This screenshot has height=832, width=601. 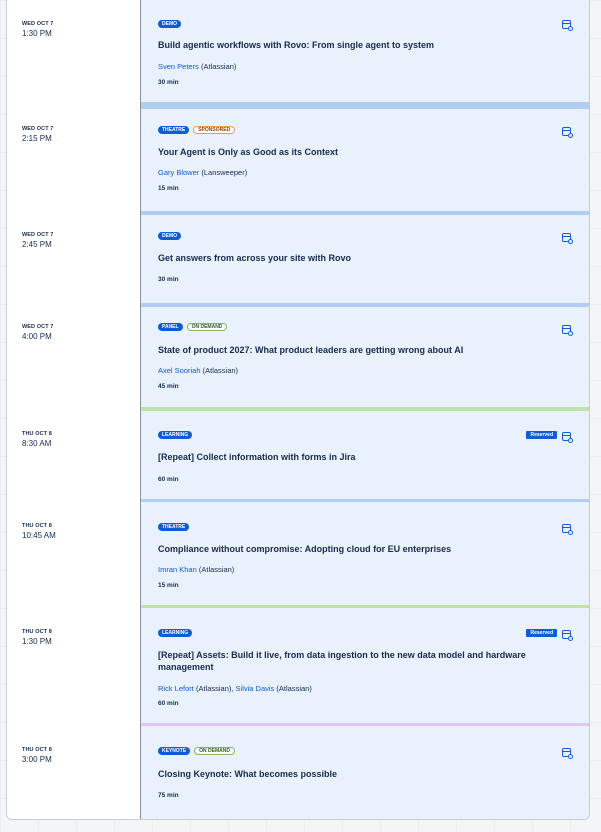 I want to click on session-time: 3:00 PM, so click(x=37, y=759).